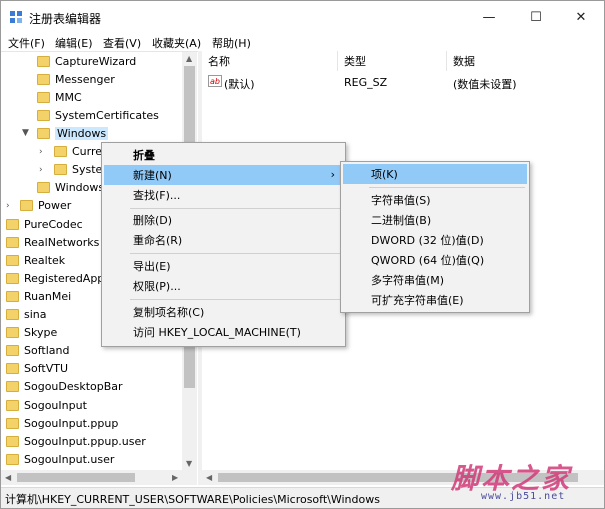 The image size is (605, 509). I want to click on menu-item-rename: 重命名(R), so click(223, 240).